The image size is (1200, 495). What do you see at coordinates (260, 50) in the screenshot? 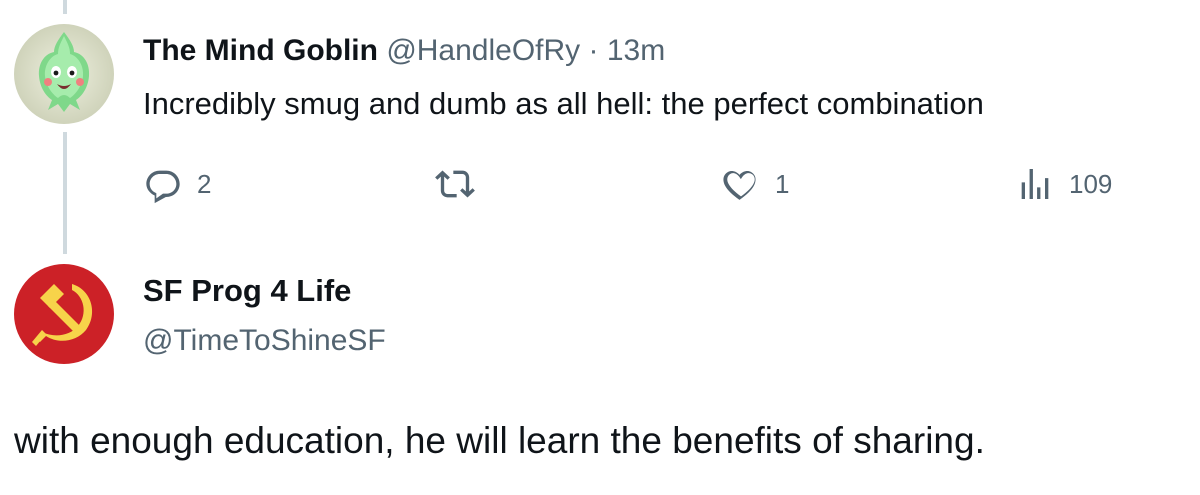
I see `display-name: The Mind Goblin` at bounding box center [260, 50].